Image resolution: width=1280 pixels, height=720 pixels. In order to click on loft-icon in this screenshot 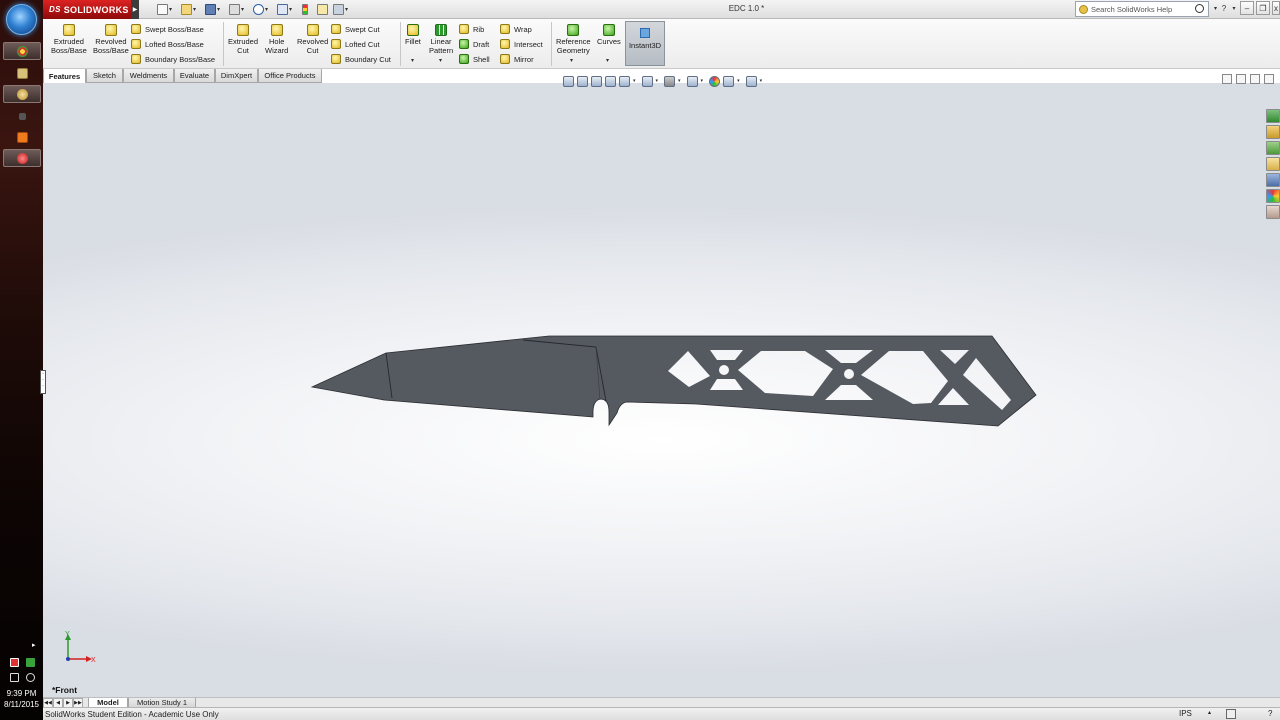, I will do `click(136, 44)`.